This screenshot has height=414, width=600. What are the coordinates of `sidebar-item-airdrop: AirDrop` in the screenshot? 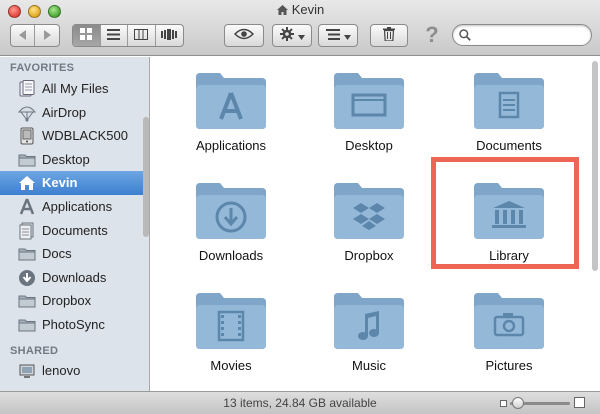 It's located at (74, 113).